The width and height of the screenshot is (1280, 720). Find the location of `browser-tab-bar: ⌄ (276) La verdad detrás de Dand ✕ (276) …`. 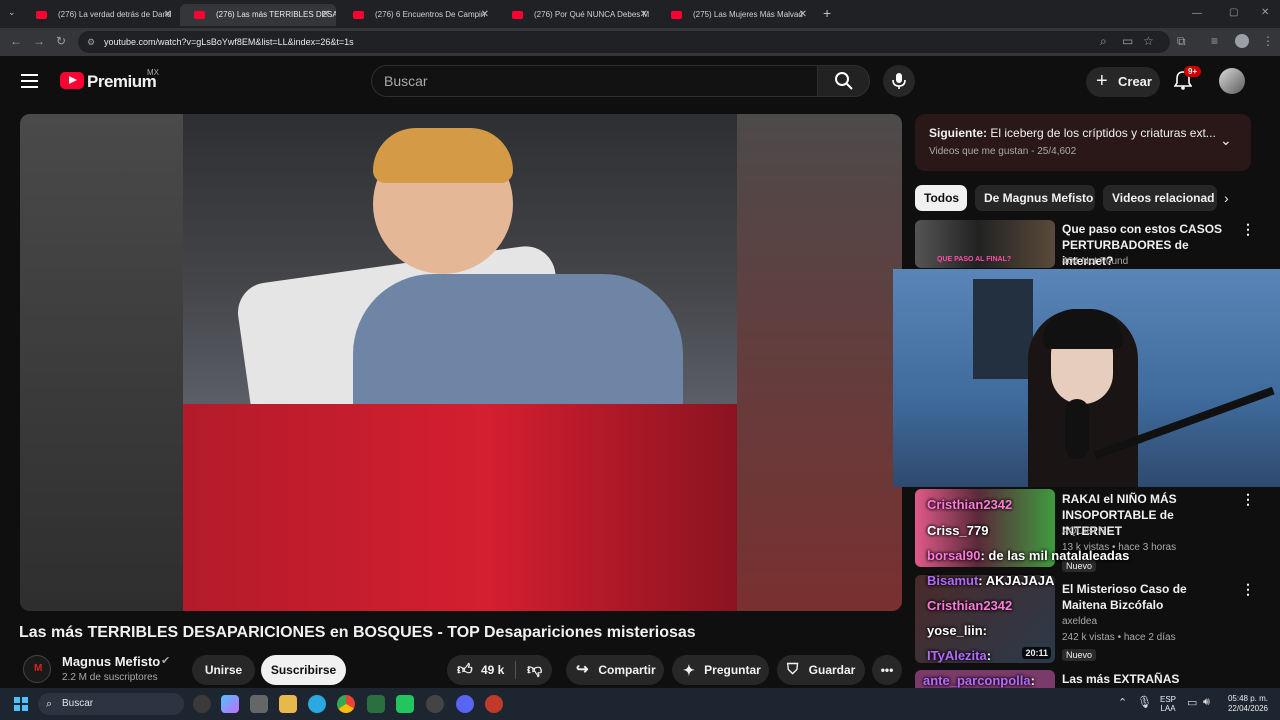

browser-tab-bar: ⌄ (276) La verdad detrás de Dand ✕ (276) … is located at coordinates (640, 14).